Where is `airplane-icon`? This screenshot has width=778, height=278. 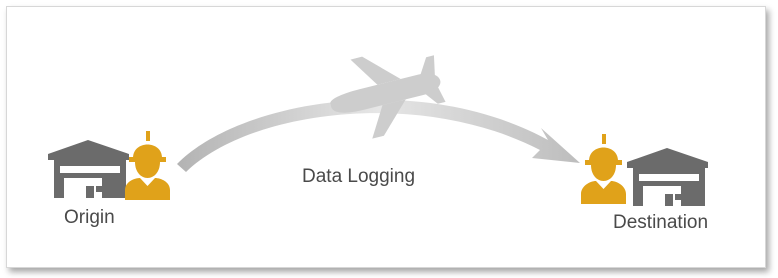
airplane-icon is located at coordinates (388, 97).